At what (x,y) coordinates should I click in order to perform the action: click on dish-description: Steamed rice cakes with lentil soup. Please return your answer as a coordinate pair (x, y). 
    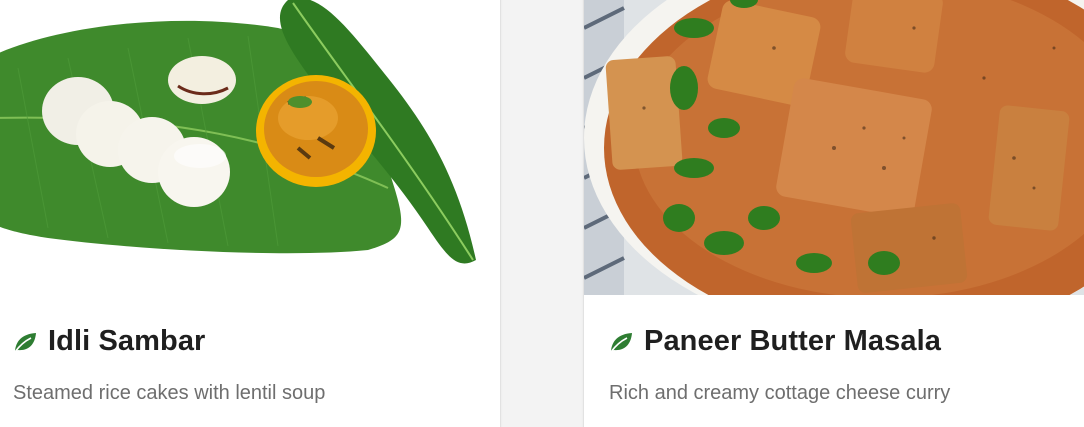
    Looking at the image, I should click on (169, 393).